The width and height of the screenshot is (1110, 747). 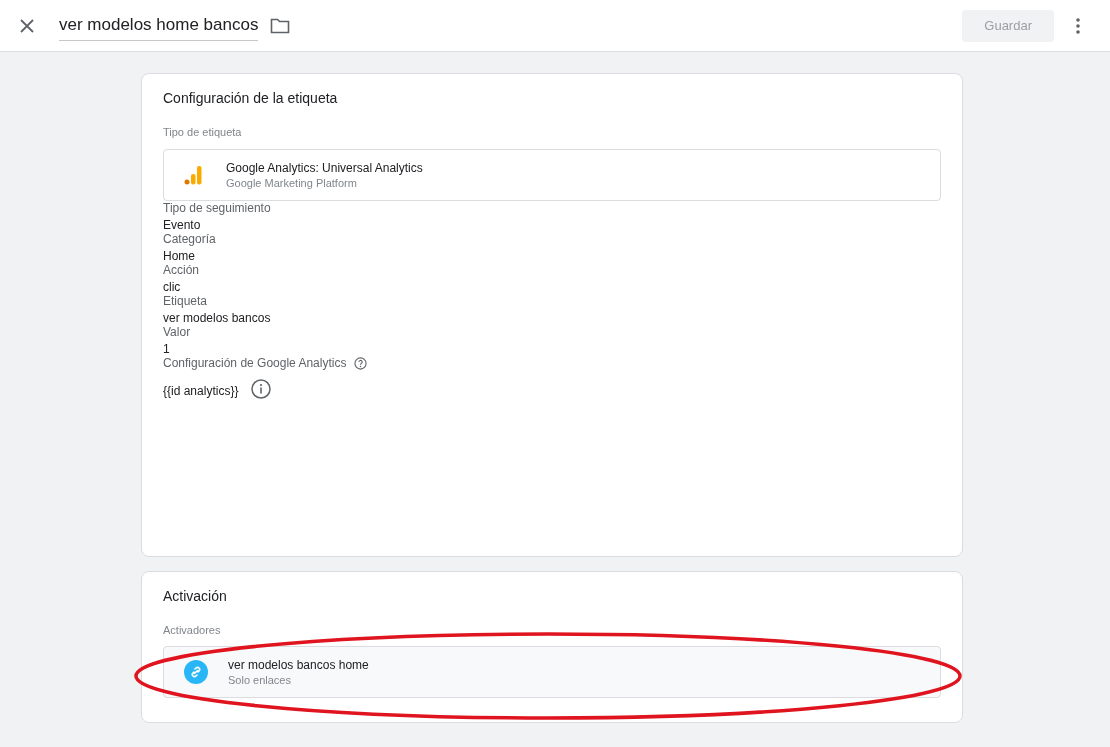 What do you see at coordinates (292, 183) in the screenshot?
I see `tag-type-vendor: Google Marketing Platform` at bounding box center [292, 183].